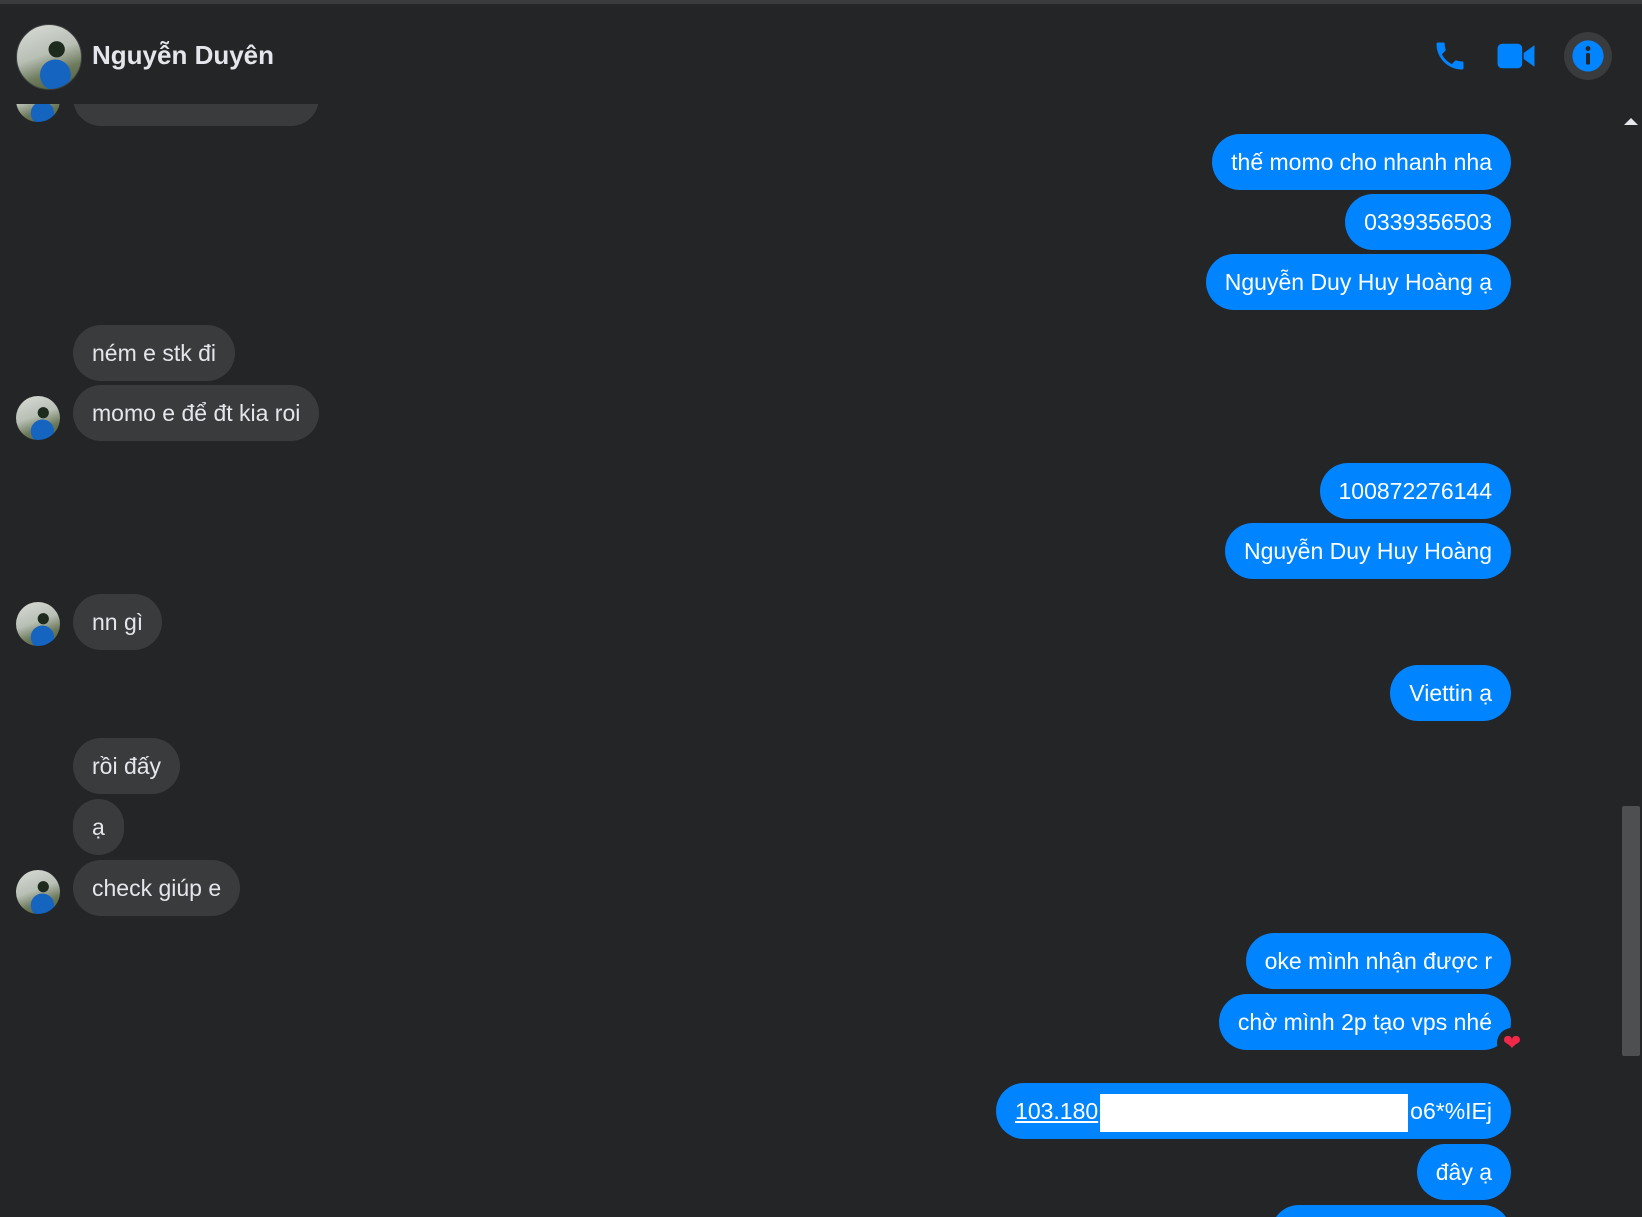 This screenshot has width=1642, height=1217. What do you see at coordinates (127, 766) in the screenshot?
I see `message-bubble-incoming: rồi đấy` at bounding box center [127, 766].